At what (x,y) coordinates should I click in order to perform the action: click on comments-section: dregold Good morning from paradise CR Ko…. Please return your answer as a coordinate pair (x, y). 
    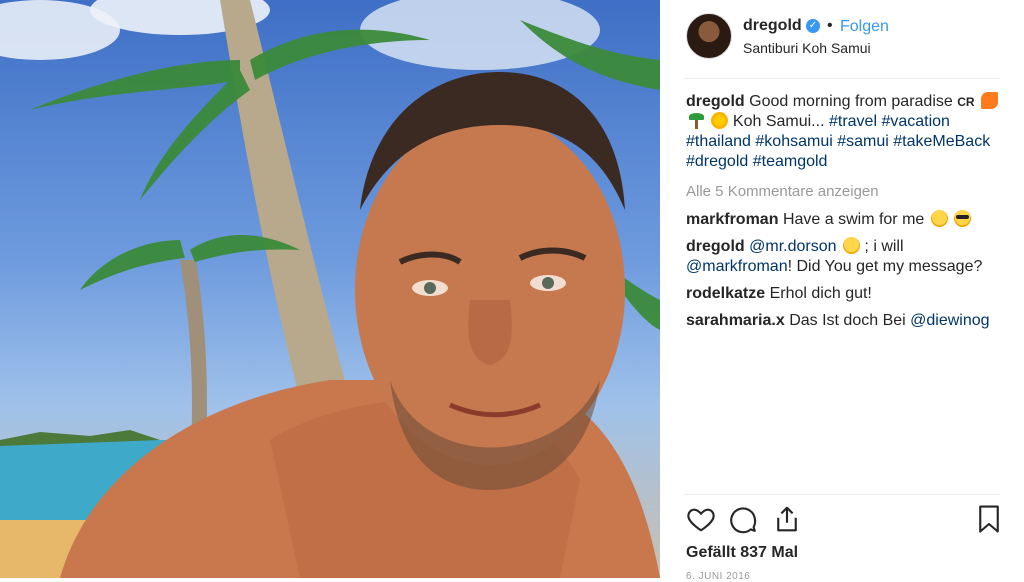
    Looking at the image, I should click on (843, 215).